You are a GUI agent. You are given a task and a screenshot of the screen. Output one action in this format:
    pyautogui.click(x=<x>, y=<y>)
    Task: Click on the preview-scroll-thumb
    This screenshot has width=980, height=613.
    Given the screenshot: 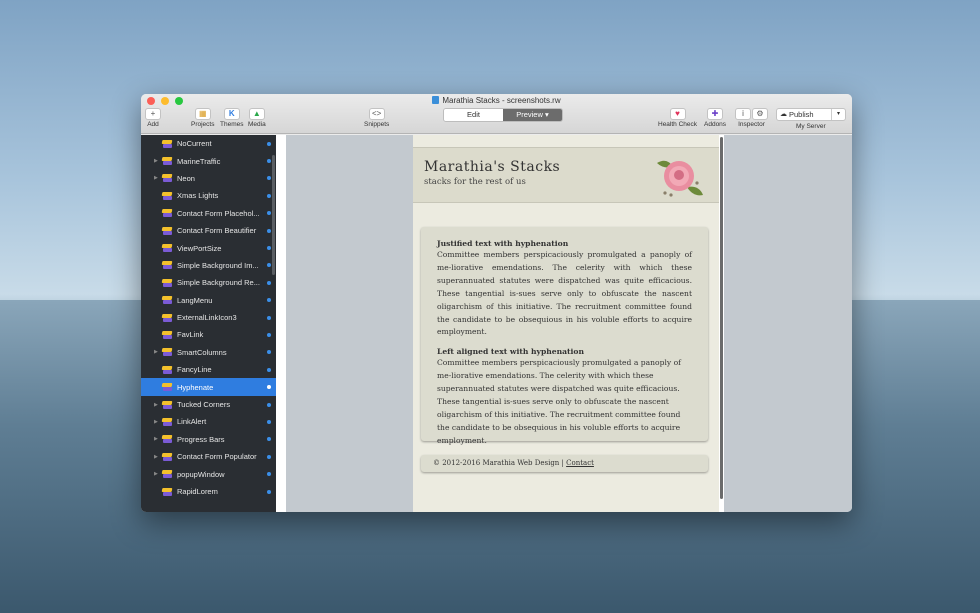 What is the action you would take?
    pyautogui.click(x=721, y=318)
    